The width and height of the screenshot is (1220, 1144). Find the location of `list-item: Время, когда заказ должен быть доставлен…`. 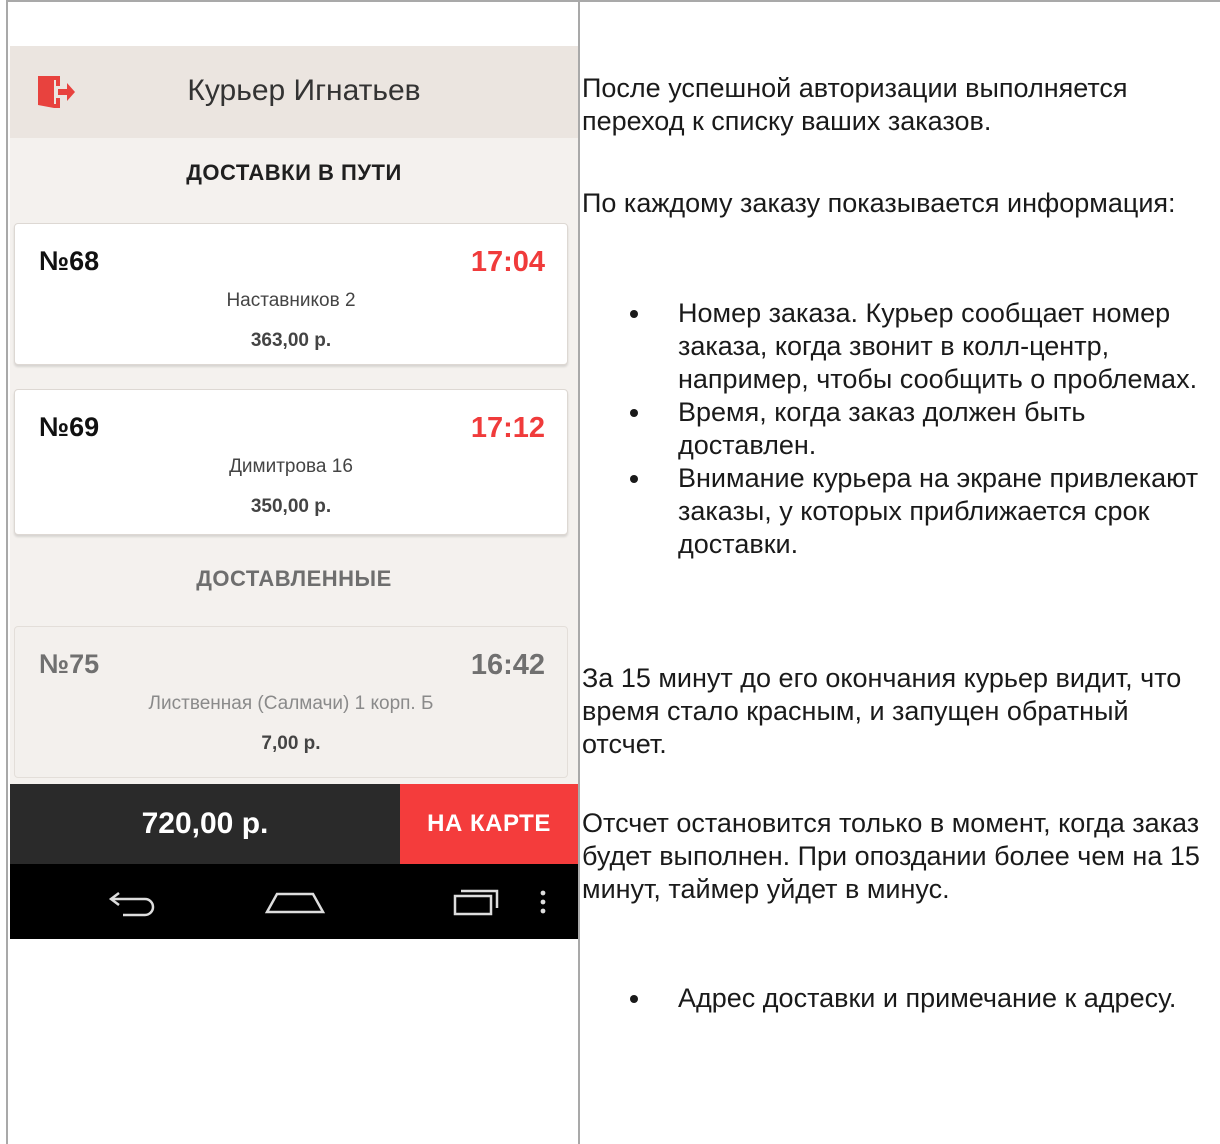

list-item: Время, когда заказ должен быть доставлен… is located at coordinates (900, 429).